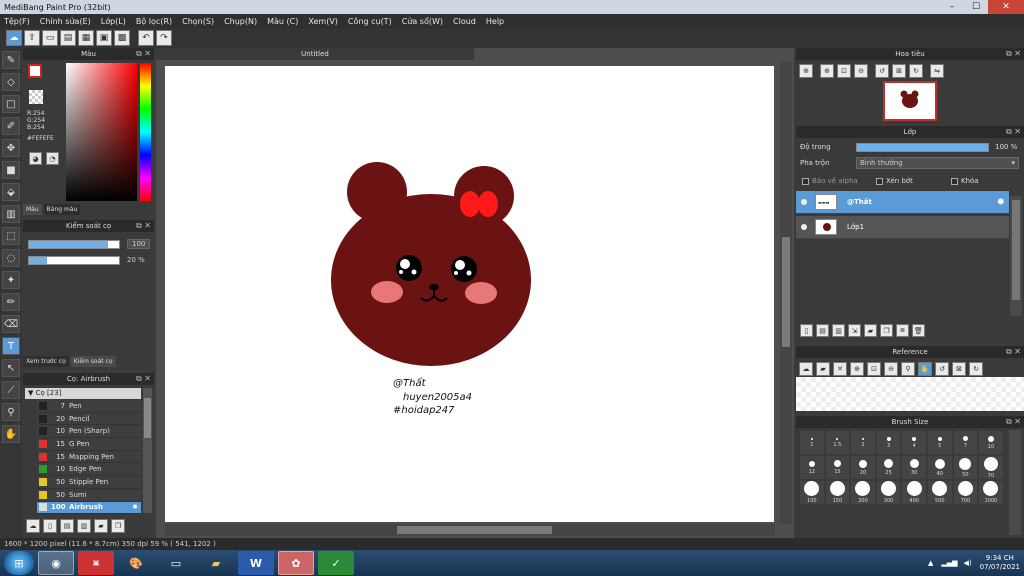 Image resolution: width=1024 pixels, height=576 pixels. What do you see at coordinates (198, 21) in the screenshot?
I see `menu-select: Chọn(S)` at bounding box center [198, 21].